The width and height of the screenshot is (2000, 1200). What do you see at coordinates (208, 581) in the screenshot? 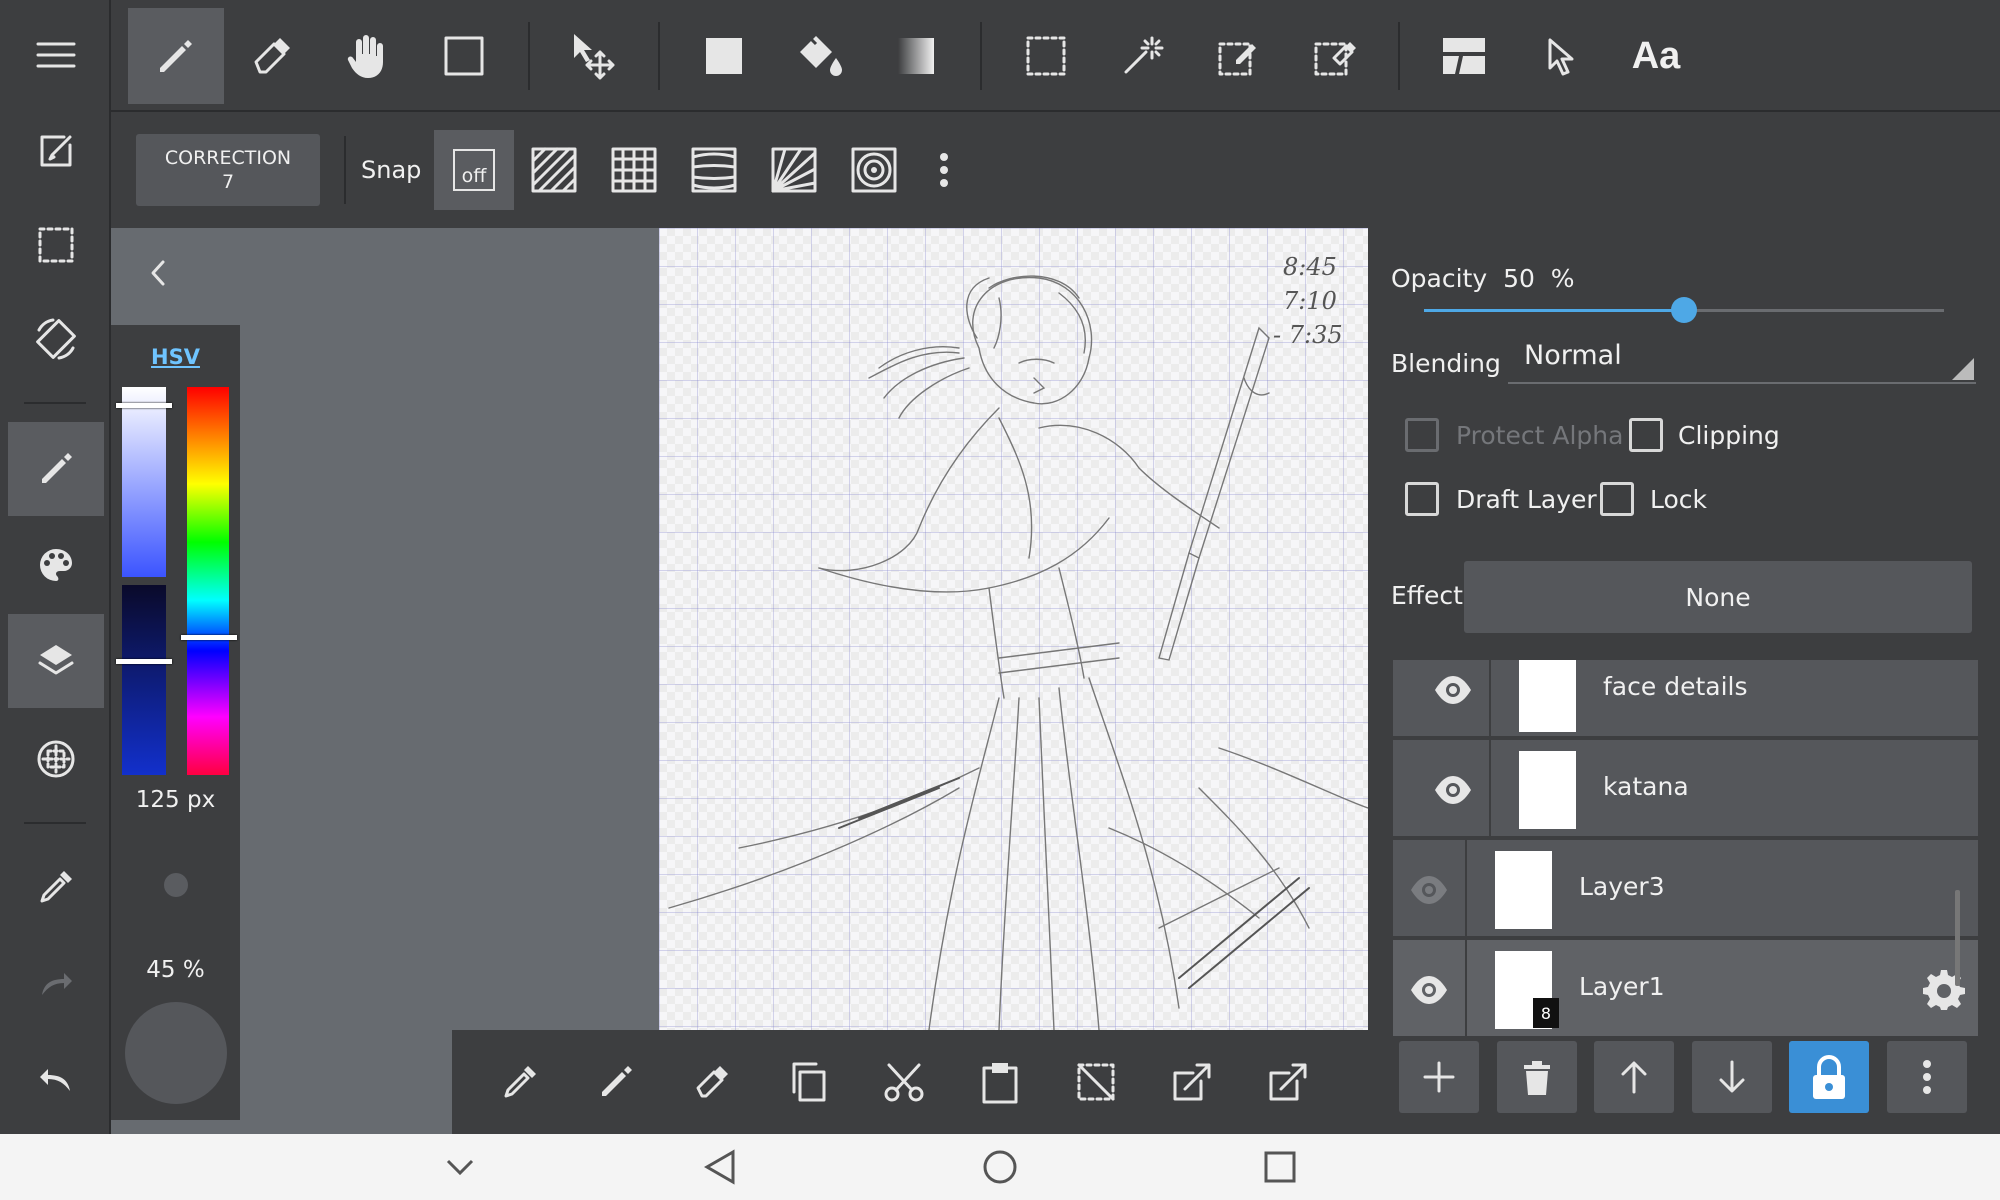
I see `hue-slider` at bounding box center [208, 581].